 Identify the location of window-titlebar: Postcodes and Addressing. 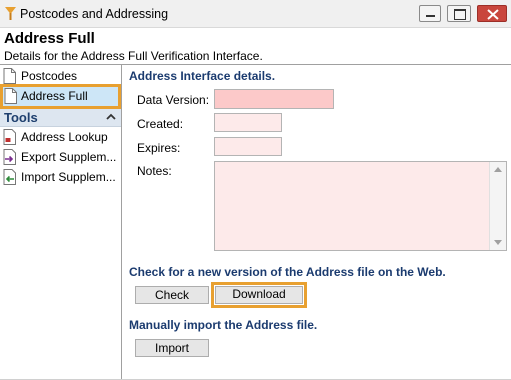
(255, 14).